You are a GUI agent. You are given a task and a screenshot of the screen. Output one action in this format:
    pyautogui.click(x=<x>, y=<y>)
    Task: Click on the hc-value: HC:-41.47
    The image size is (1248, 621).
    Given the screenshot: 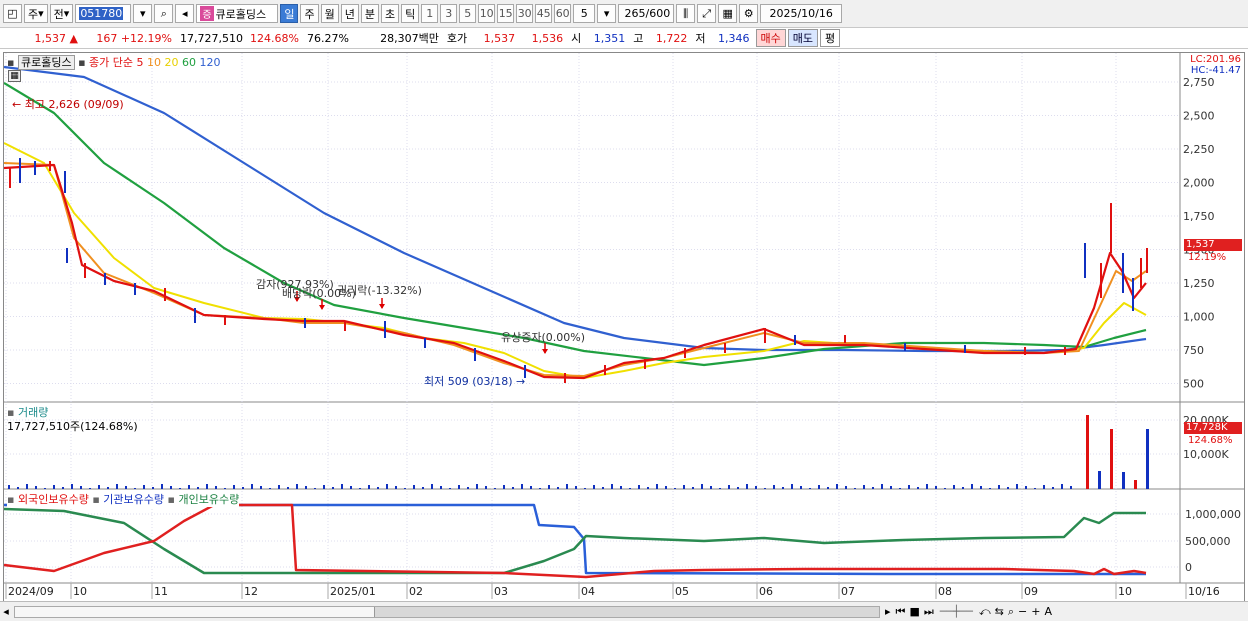 What is the action you would take?
    pyautogui.click(x=1215, y=70)
    